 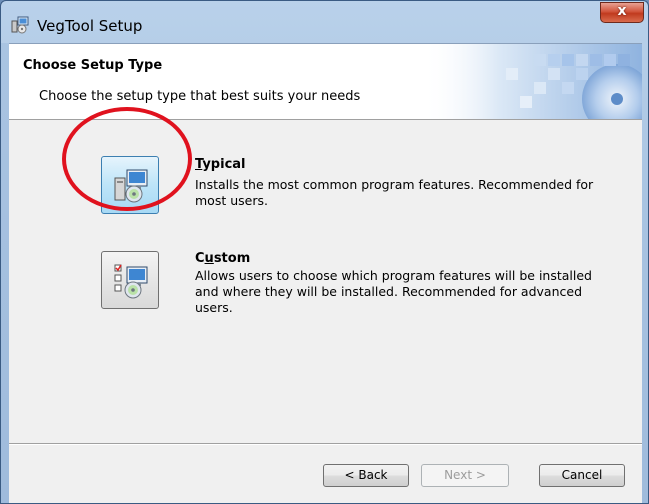 What do you see at coordinates (5, 273) in the screenshot?
I see `window-frame-left` at bounding box center [5, 273].